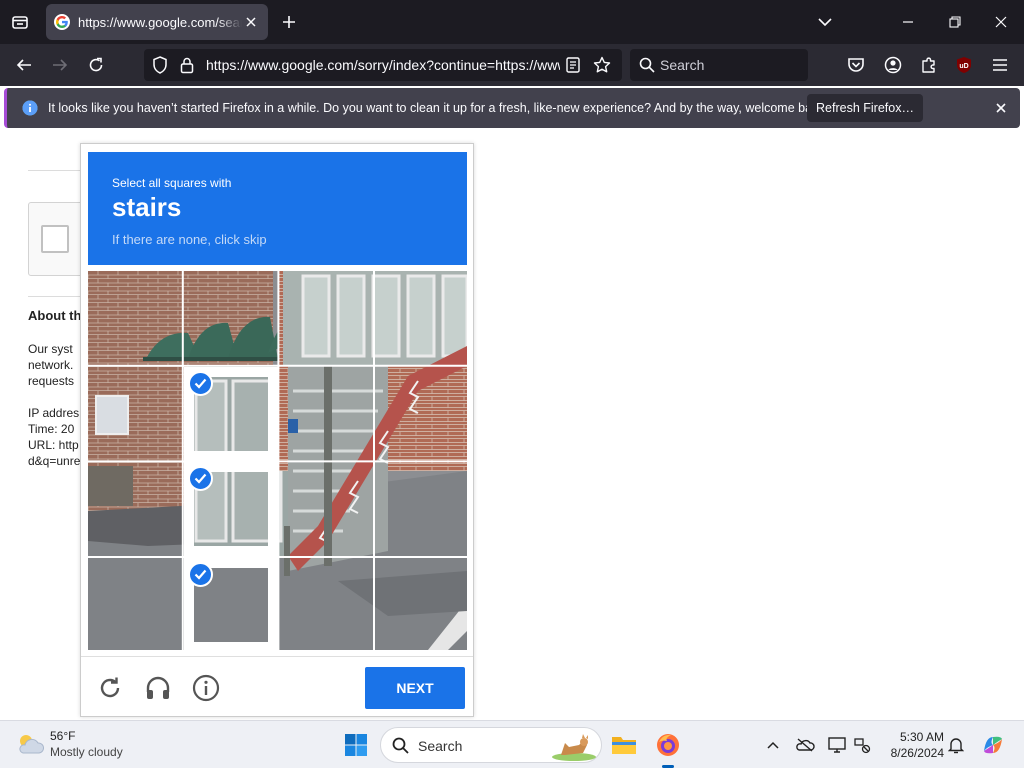  I want to click on bell-icon, so click(956, 746).